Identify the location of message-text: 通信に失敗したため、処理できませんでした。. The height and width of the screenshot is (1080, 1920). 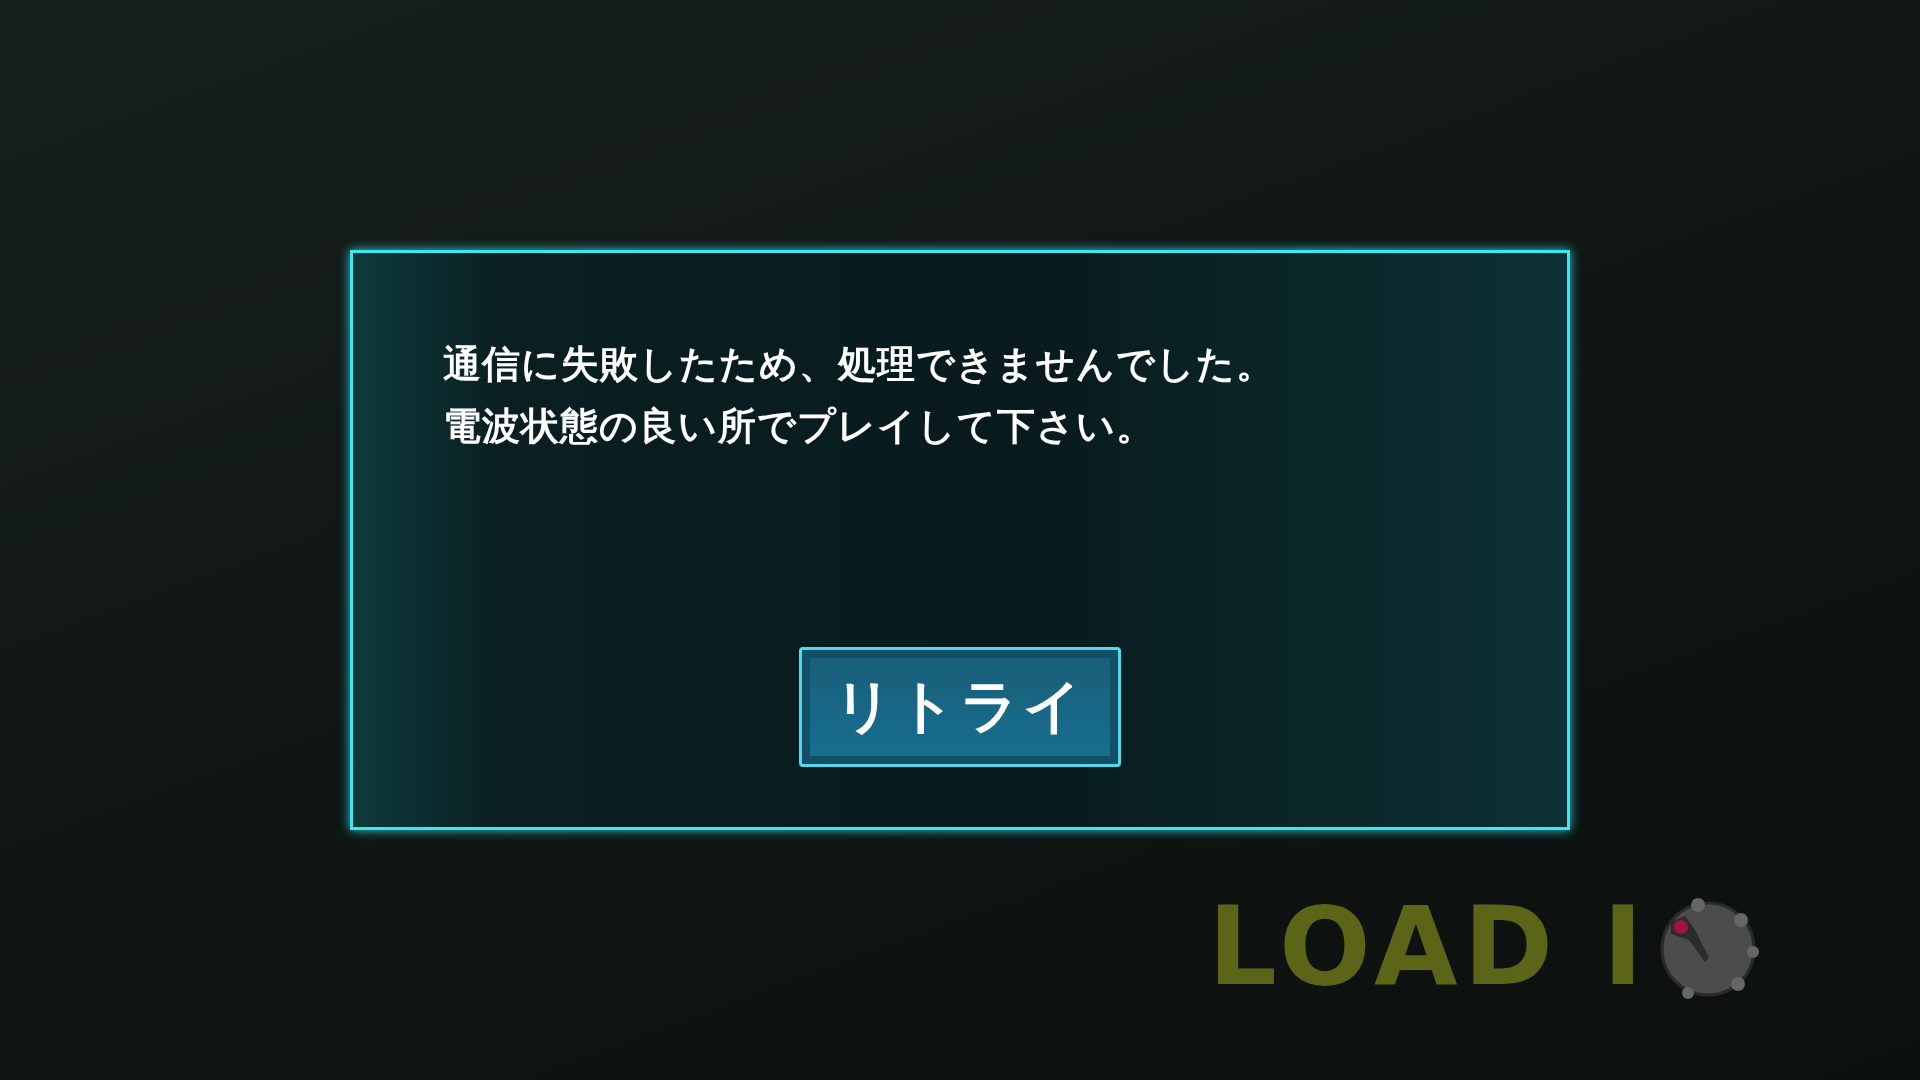
(859, 364).